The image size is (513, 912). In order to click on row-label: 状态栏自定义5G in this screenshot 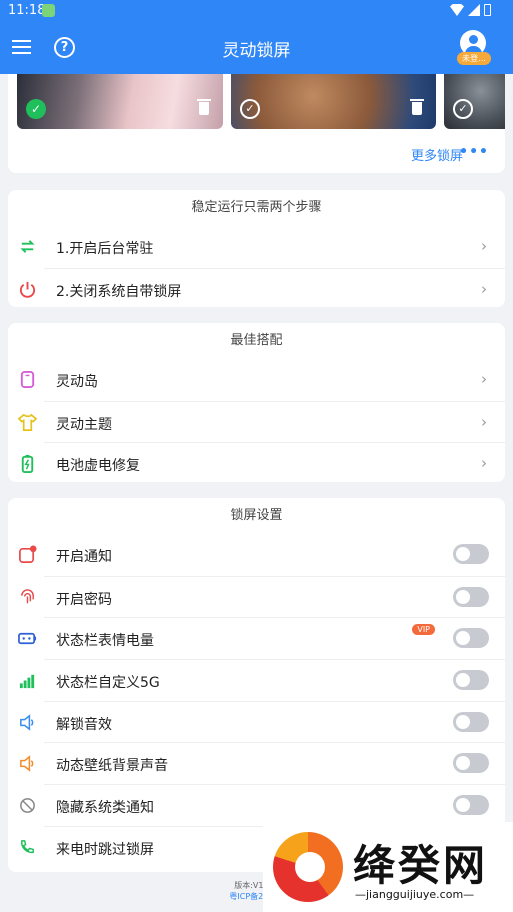, I will do `click(108, 683)`.